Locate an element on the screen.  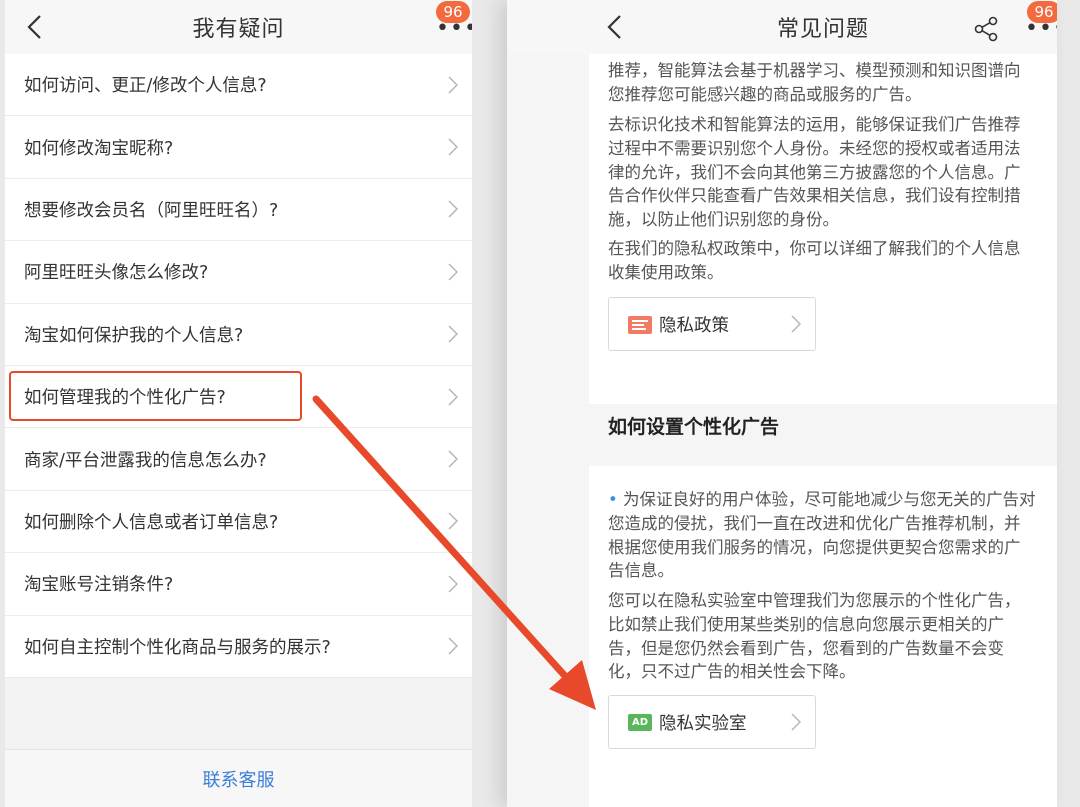
list-item-label: 阿里旺旺头像怎么修改? is located at coordinates (116, 273).